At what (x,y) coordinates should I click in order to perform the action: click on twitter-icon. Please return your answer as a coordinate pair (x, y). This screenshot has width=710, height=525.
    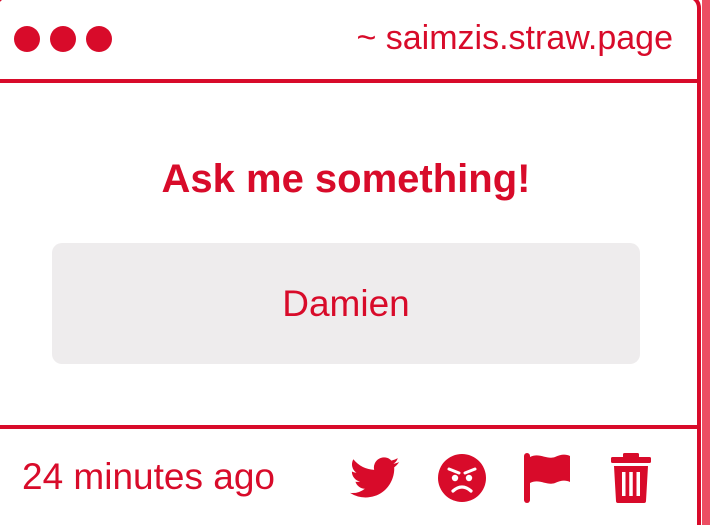
    Looking at the image, I should click on (375, 477).